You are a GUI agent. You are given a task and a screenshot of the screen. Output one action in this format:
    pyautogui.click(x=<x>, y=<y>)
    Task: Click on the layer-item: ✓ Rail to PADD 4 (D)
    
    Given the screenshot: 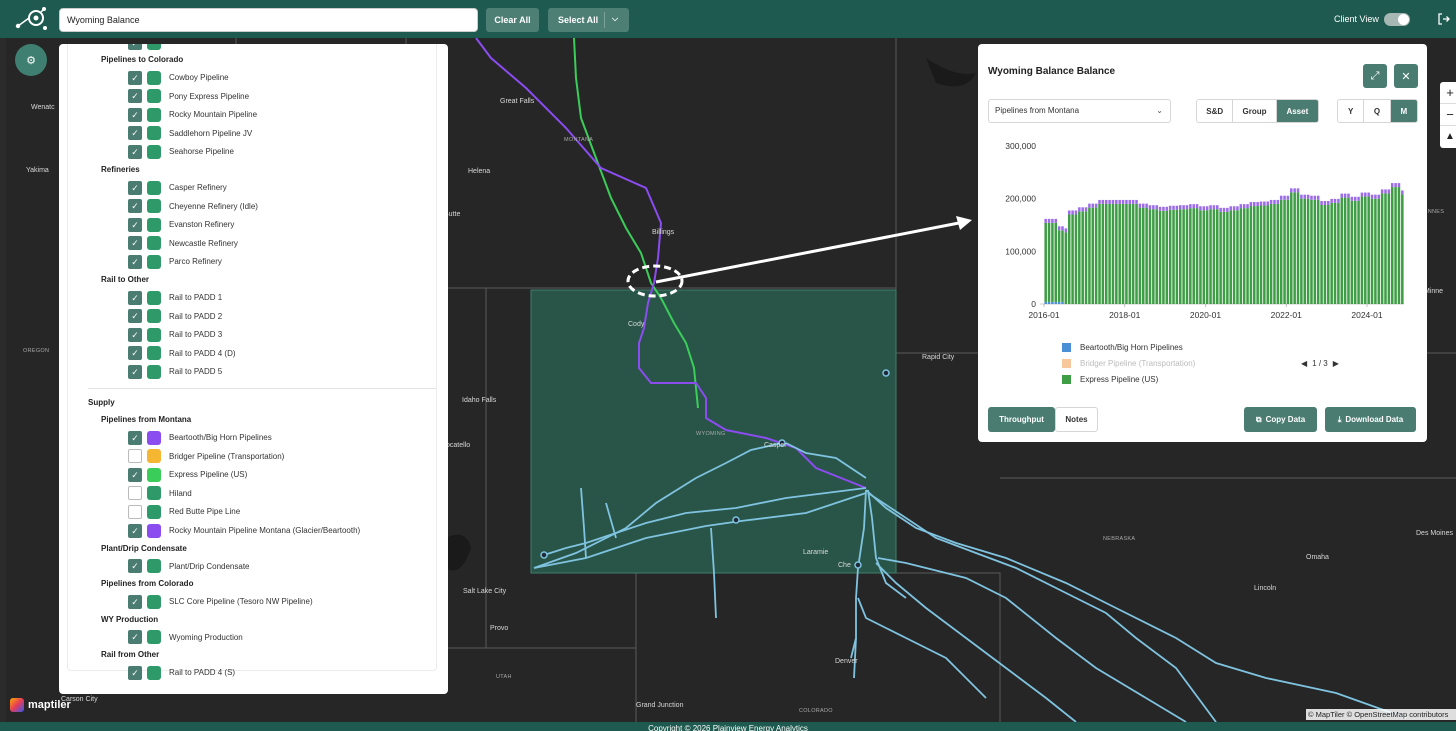 What is the action you would take?
    pyautogui.click(x=182, y=353)
    